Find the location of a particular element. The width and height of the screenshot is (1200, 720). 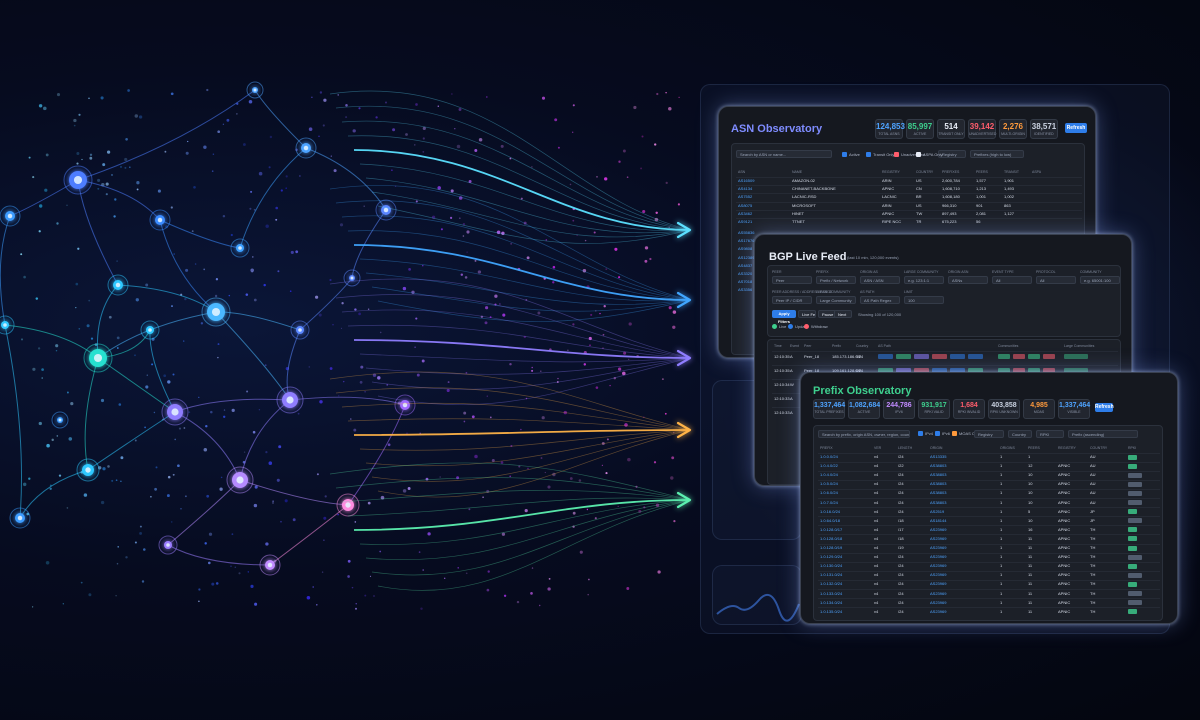

prefix-cell-prefix: 1.0.132.0/24 is located at coordinates (831, 583).